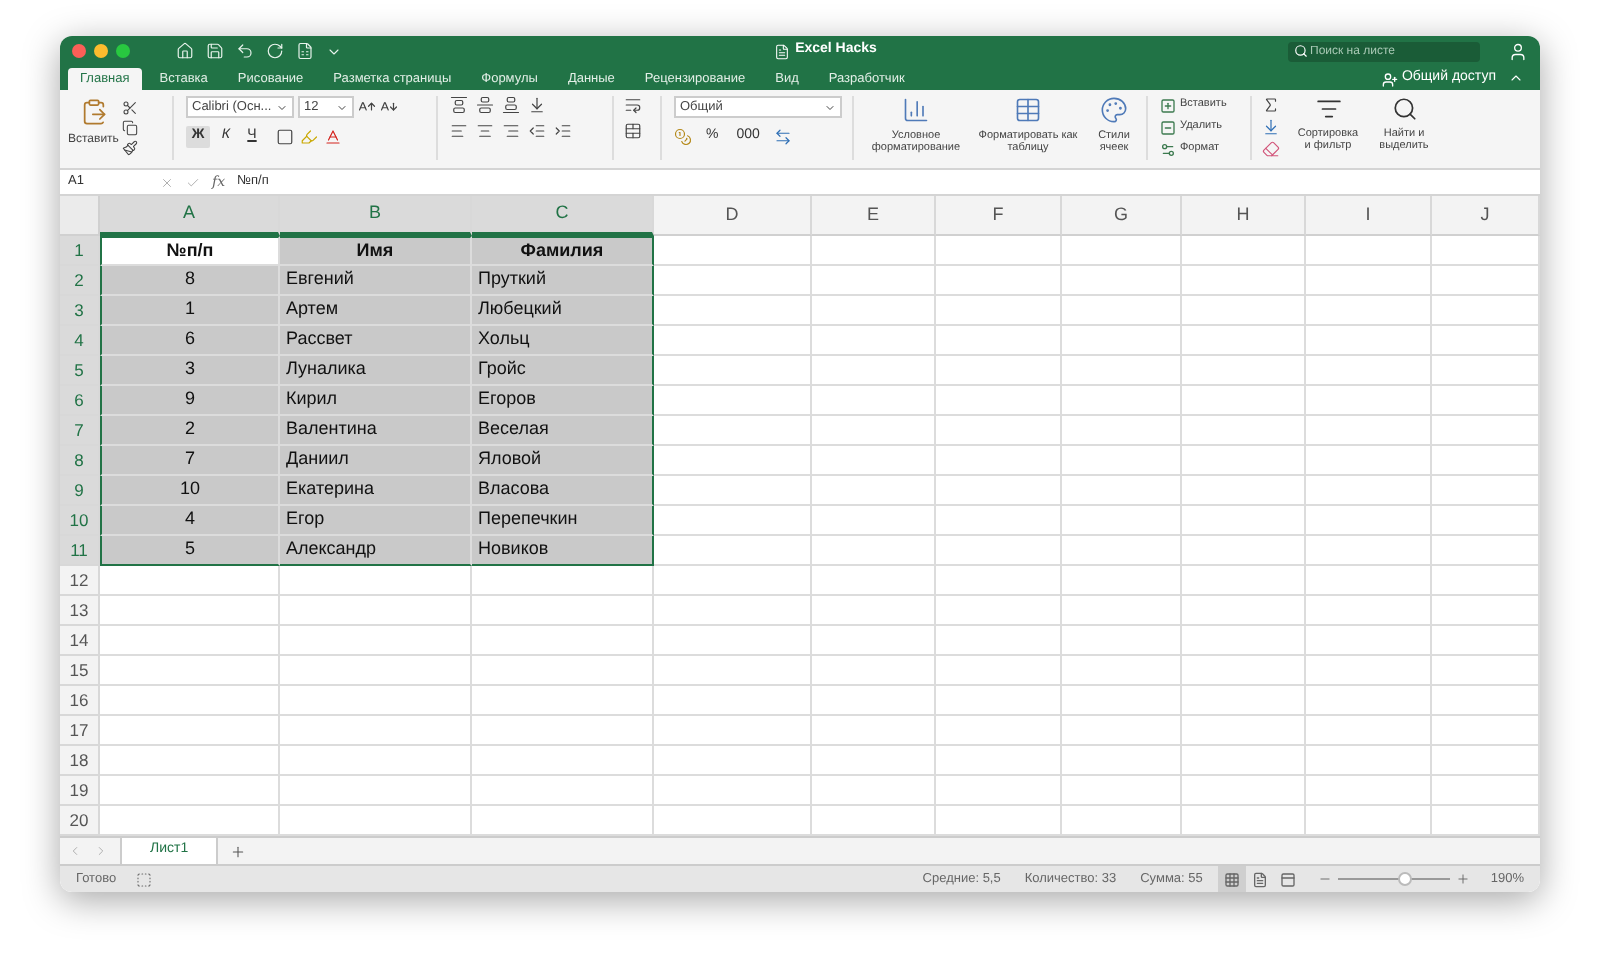  What do you see at coordinates (80, 401) in the screenshot?
I see `row-header: 6` at bounding box center [80, 401].